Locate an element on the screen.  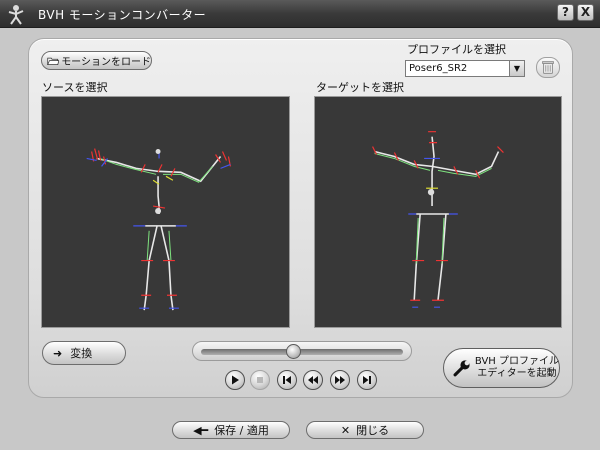
timeline-thumb is located at coordinates (294, 351).